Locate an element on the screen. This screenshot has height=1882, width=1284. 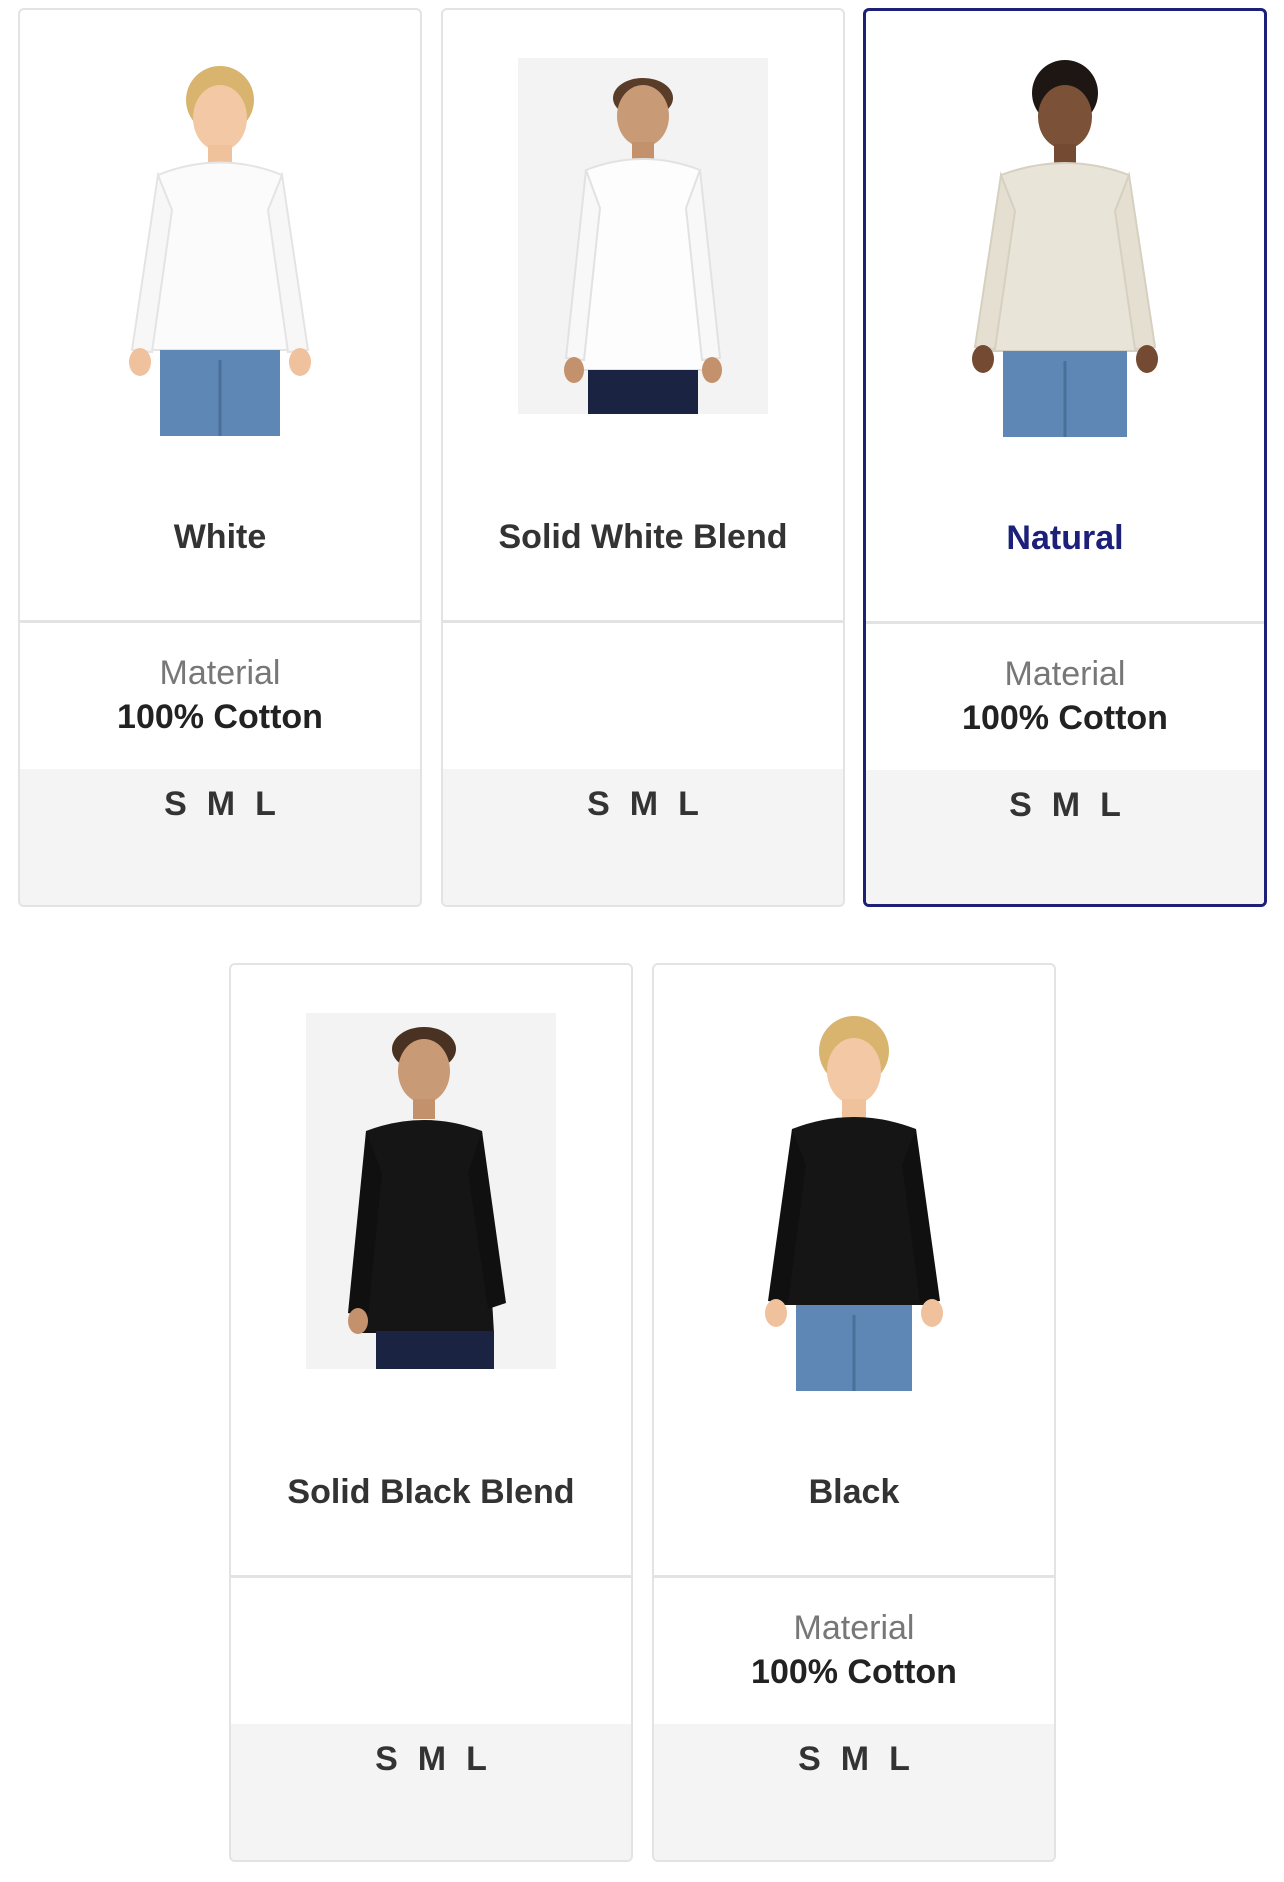
model-photo-black is located at coordinates (854, 1199).